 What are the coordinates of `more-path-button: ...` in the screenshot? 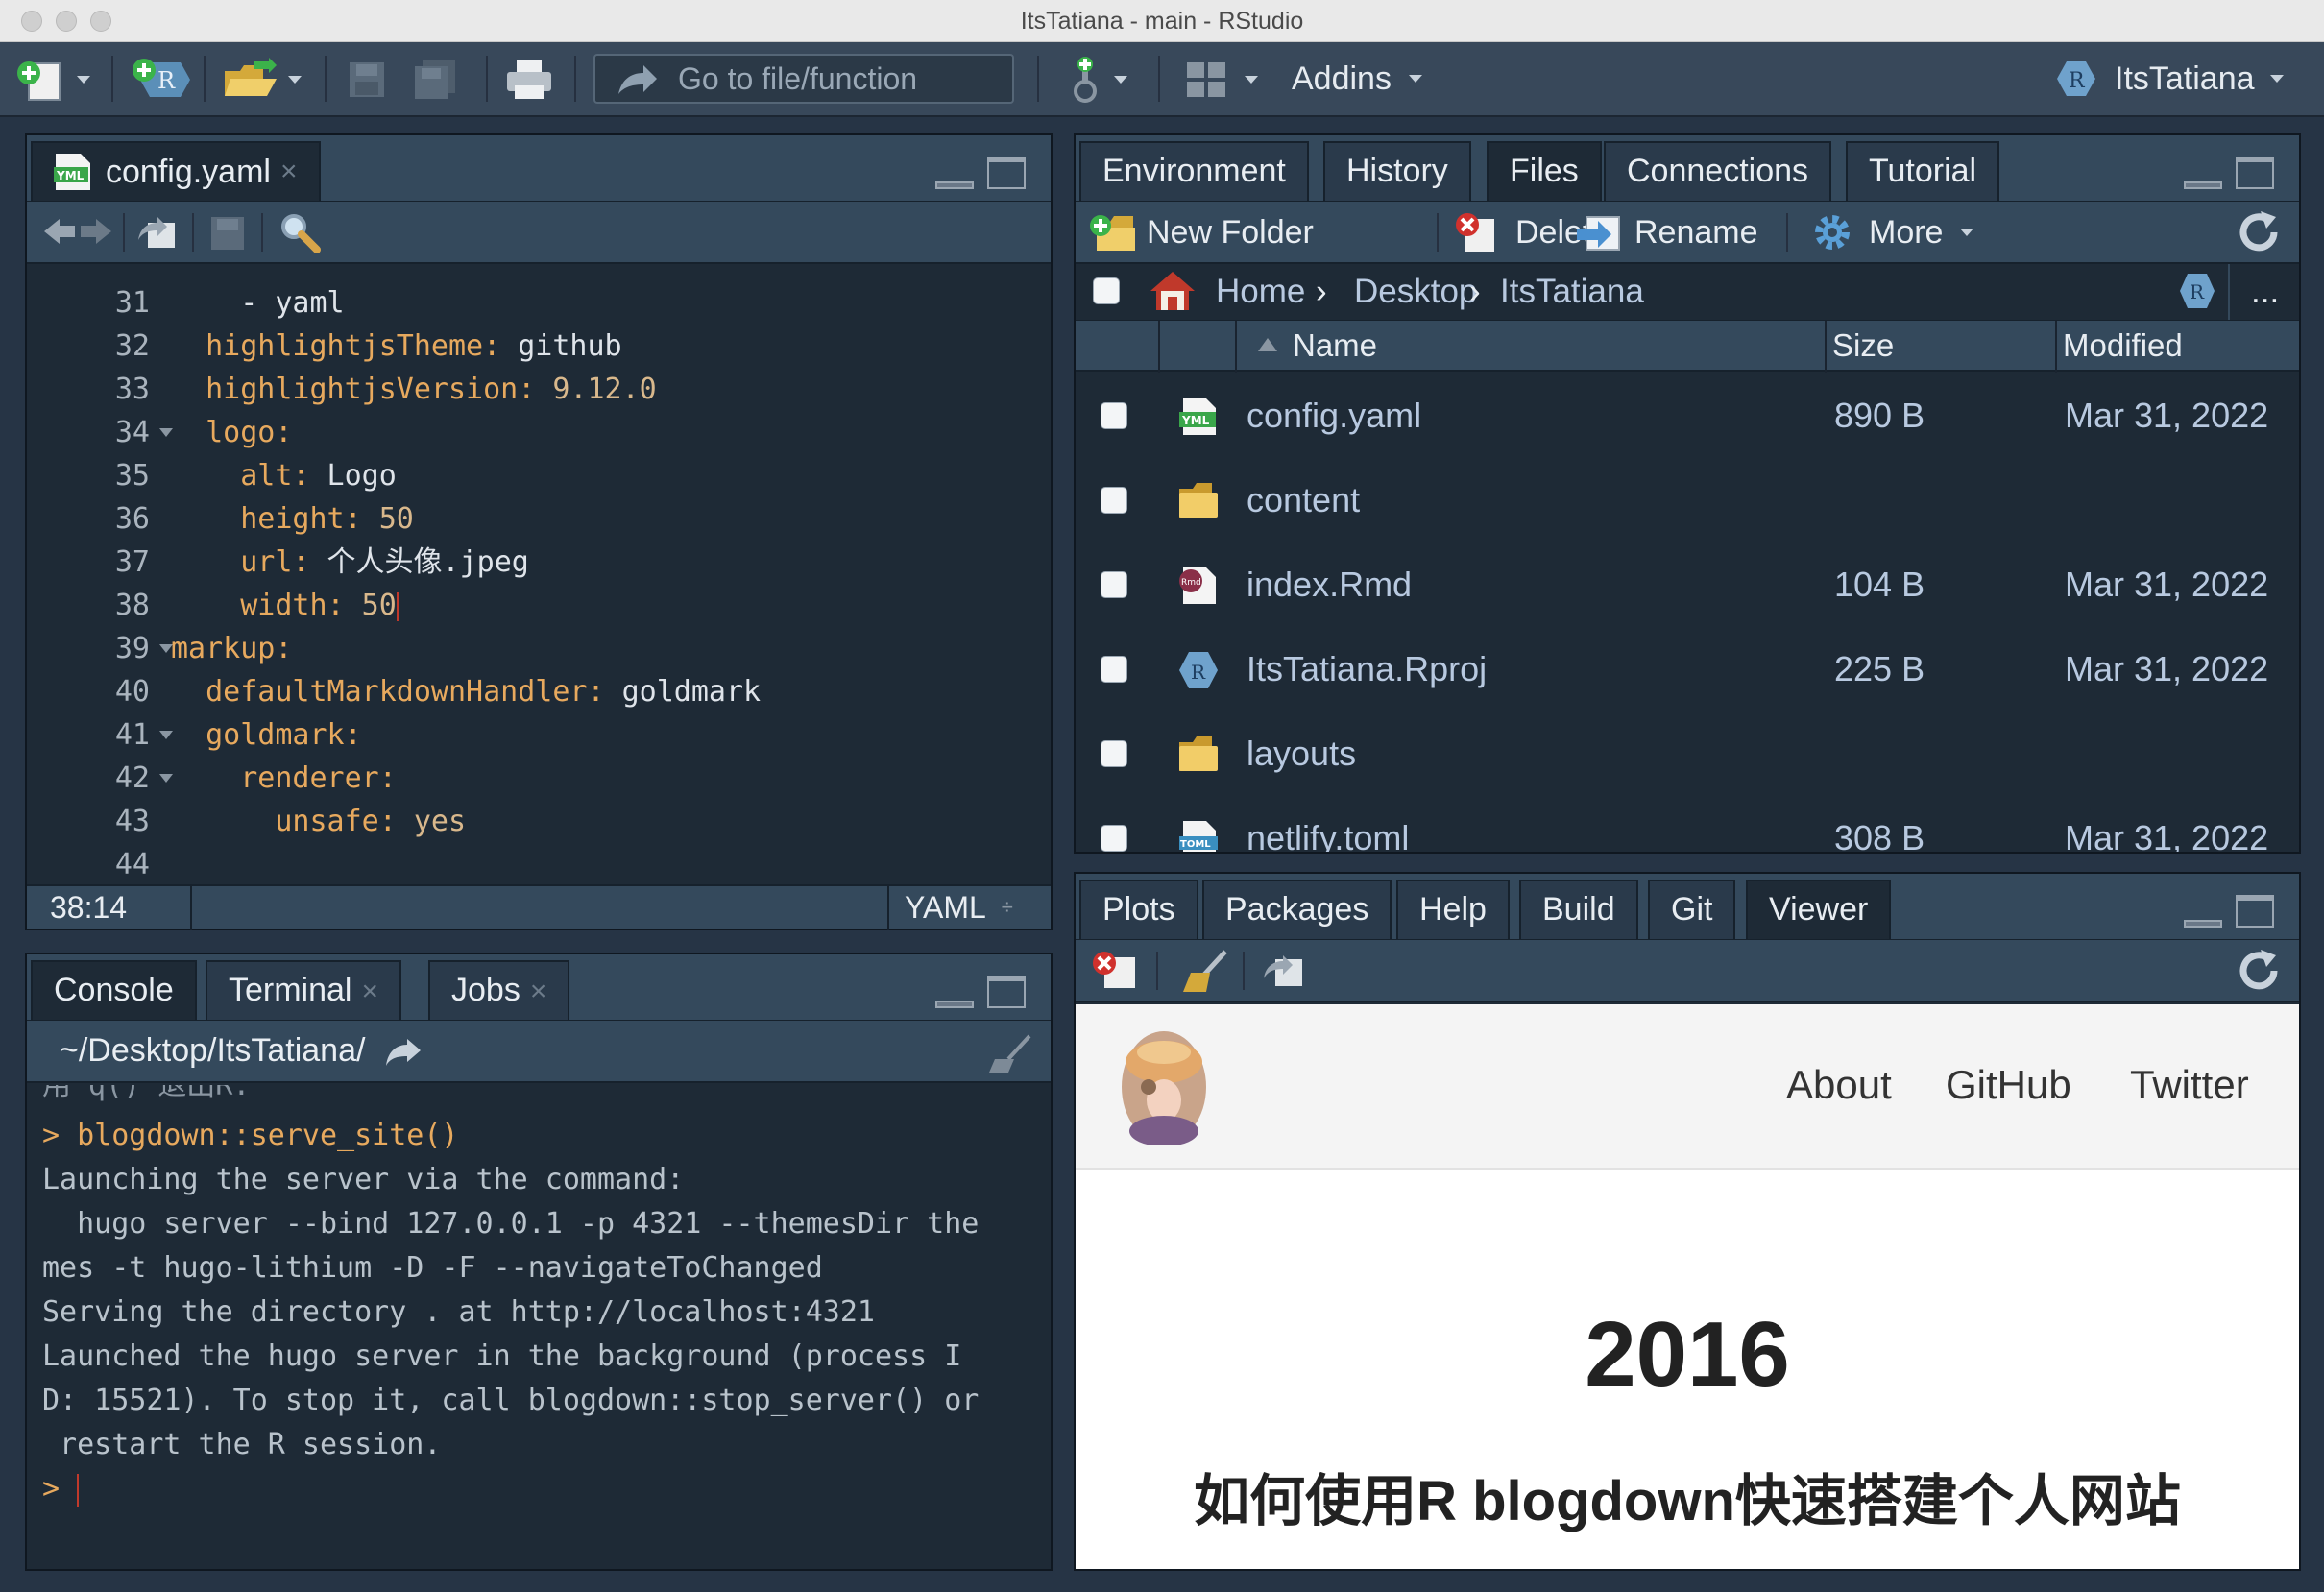 It's located at (2265, 292).